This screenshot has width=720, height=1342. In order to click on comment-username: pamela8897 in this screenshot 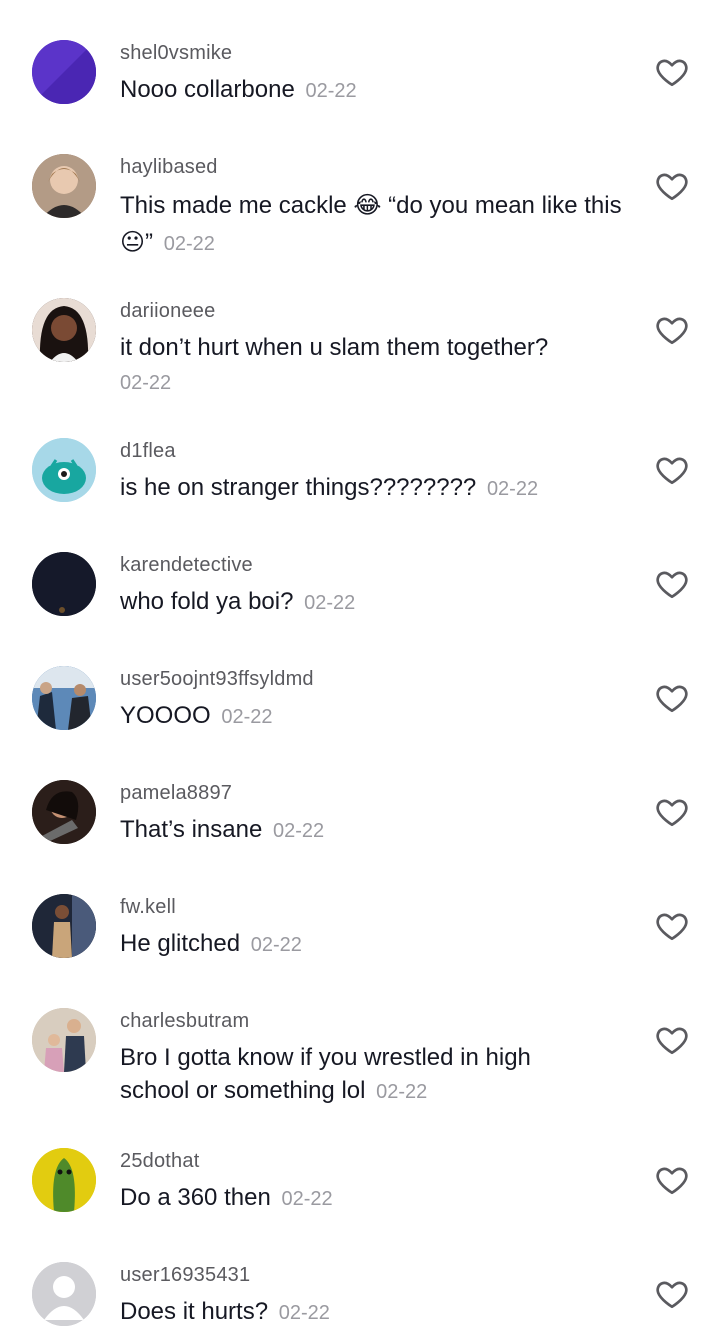, I will do `click(176, 793)`.